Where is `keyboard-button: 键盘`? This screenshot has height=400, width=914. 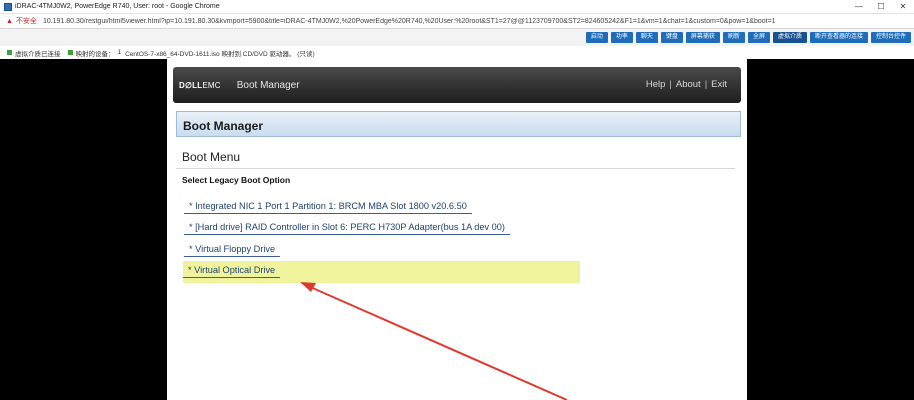 keyboard-button: 键盘 is located at coordinates (671, 37).